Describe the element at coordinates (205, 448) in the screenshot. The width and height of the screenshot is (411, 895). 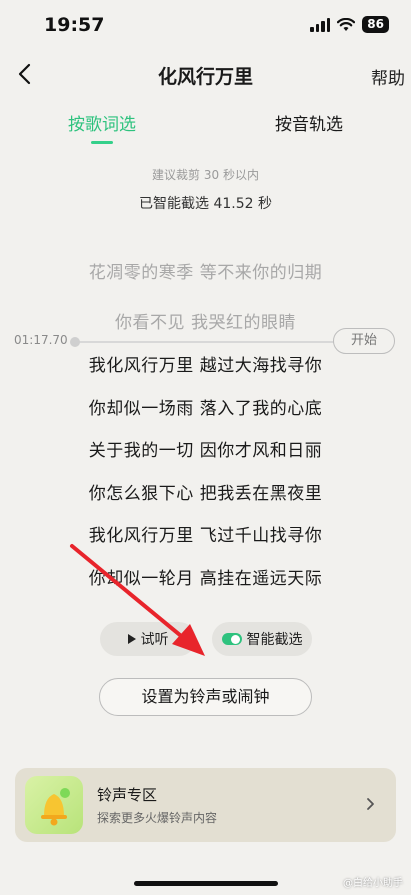
I see `lyric-line: 关于我的一切 因你才风和日丽` at that location.